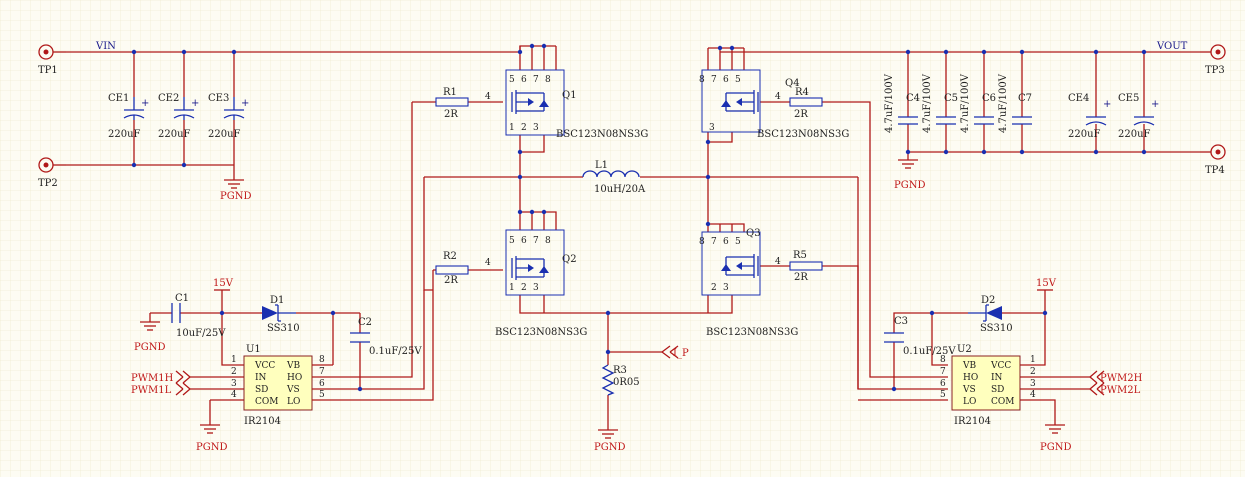 This screenshot has height=477, width=1245. I want to click on u1-num-7: 7, so click(322, 372).